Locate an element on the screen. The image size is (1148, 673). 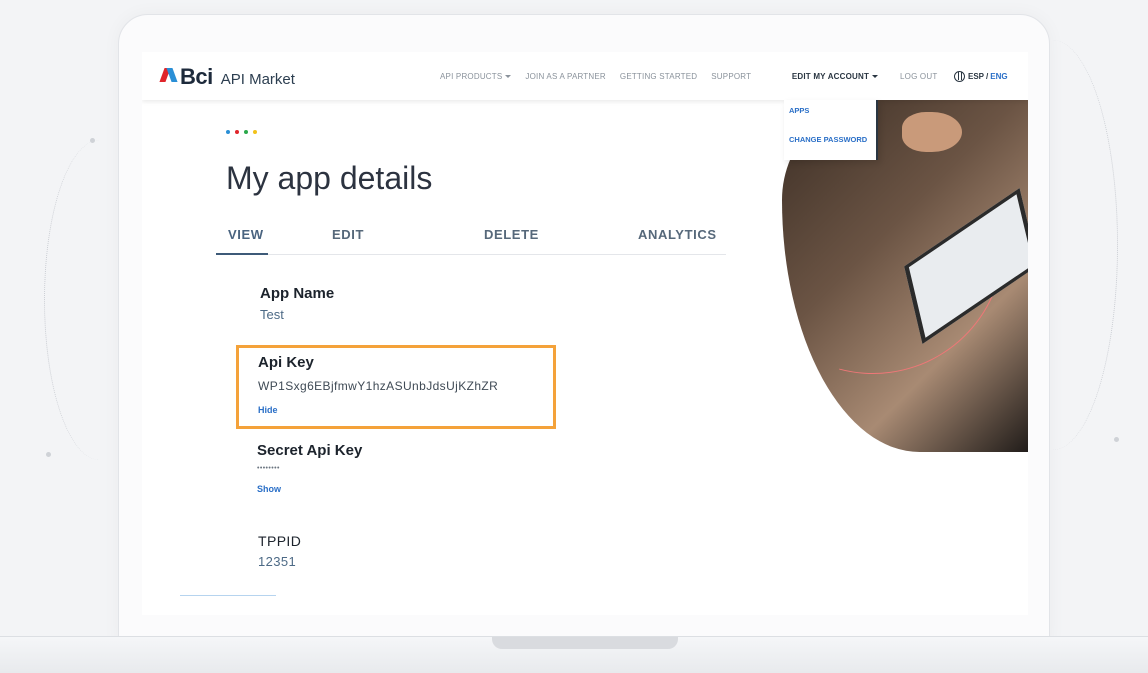
nav-join-partner: JOIN AS A PARTNER is located at coordinates (565, 76).